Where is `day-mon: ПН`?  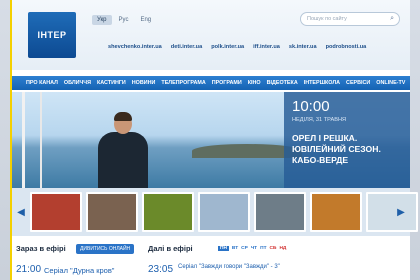
day-mon: ПН is located at coordinates (223, 248).